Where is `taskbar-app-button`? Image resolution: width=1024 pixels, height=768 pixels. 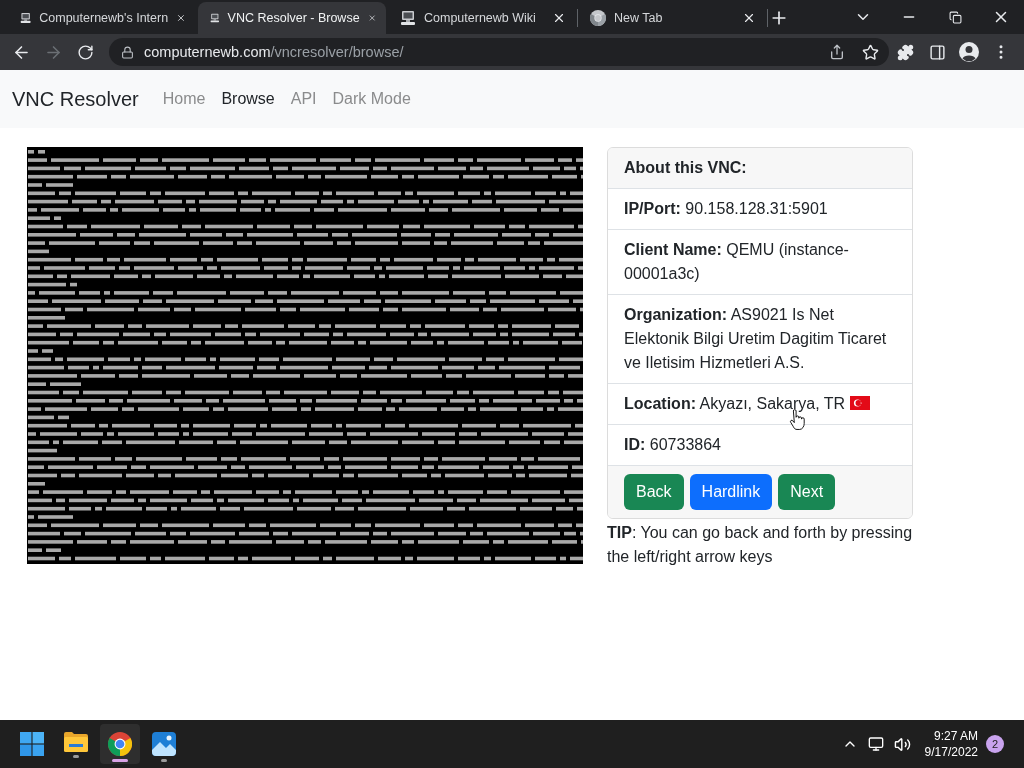 taskbar-app-button is located at coordinates (120, 744).